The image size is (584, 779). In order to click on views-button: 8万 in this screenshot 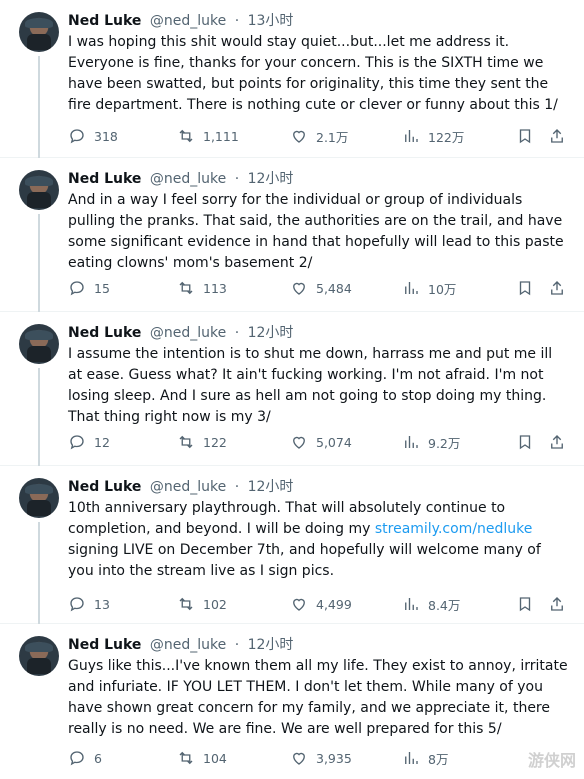, I will do `click(425, 758)`.